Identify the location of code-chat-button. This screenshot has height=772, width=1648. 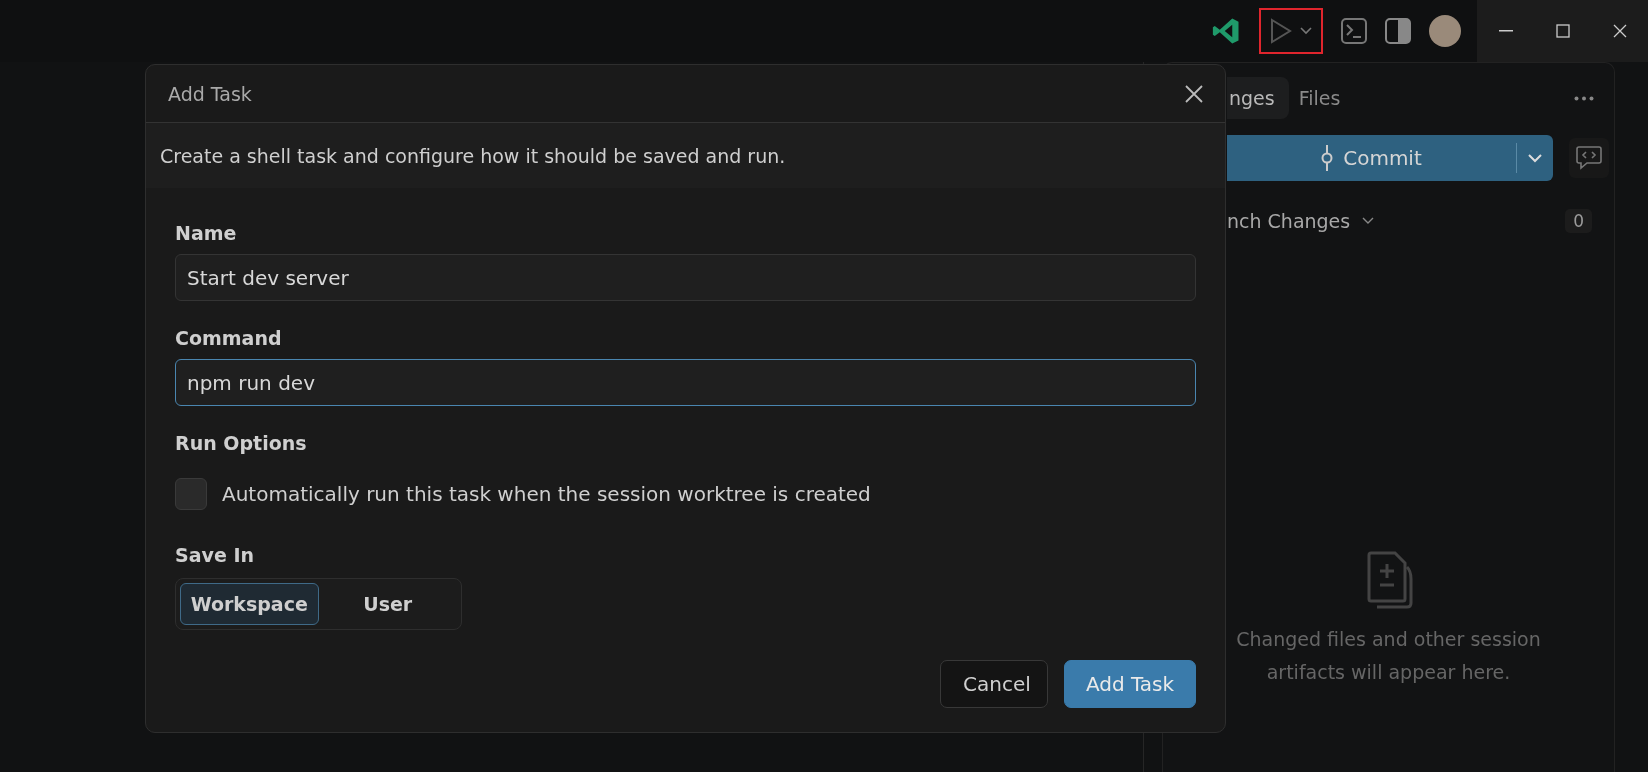
(1589, 158).